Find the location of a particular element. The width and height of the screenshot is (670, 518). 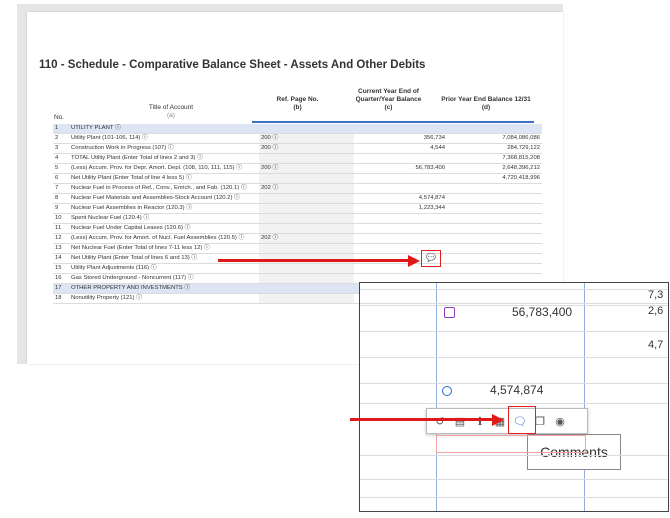

zoom-column-divider-left is located at coordinates (436, 397).